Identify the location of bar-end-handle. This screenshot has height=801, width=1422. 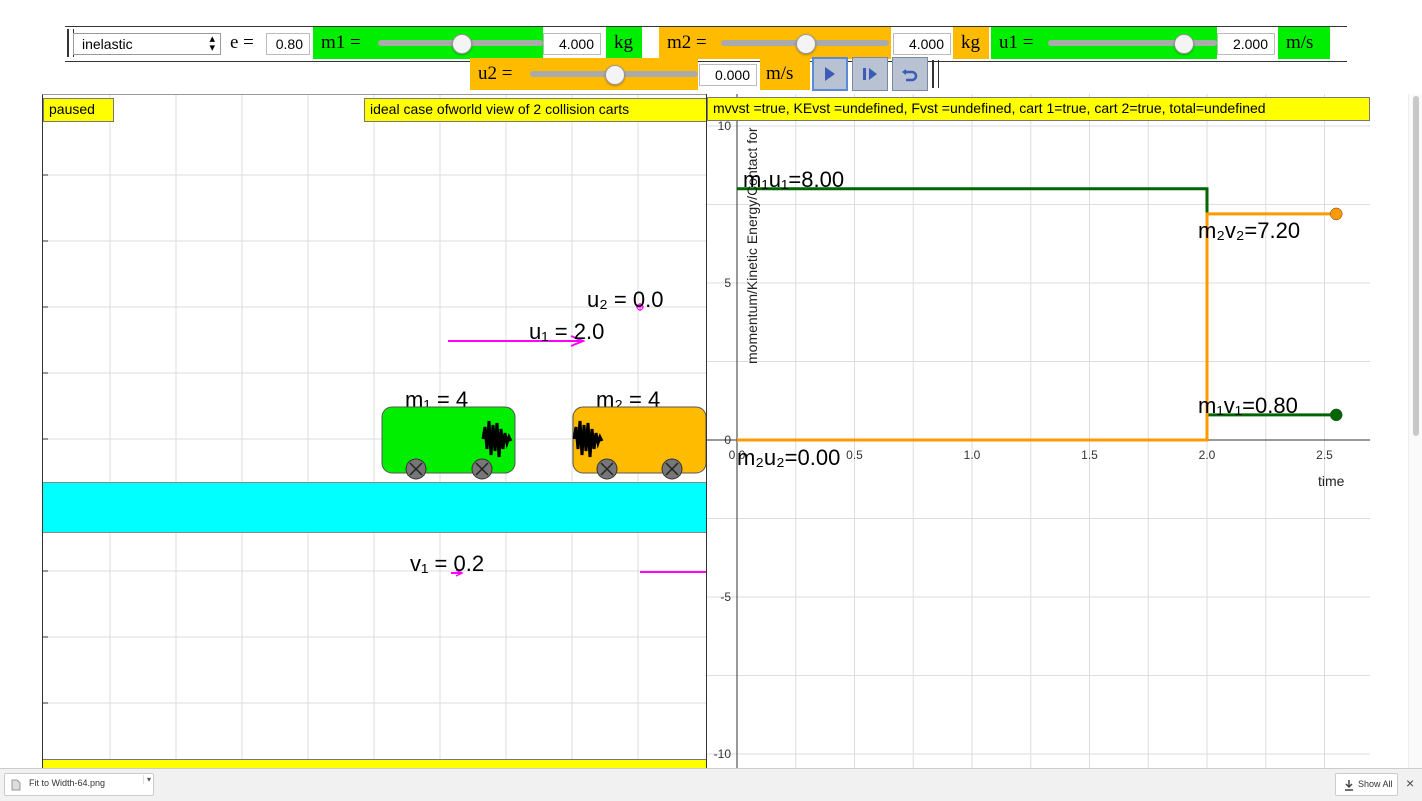
(935, 74).